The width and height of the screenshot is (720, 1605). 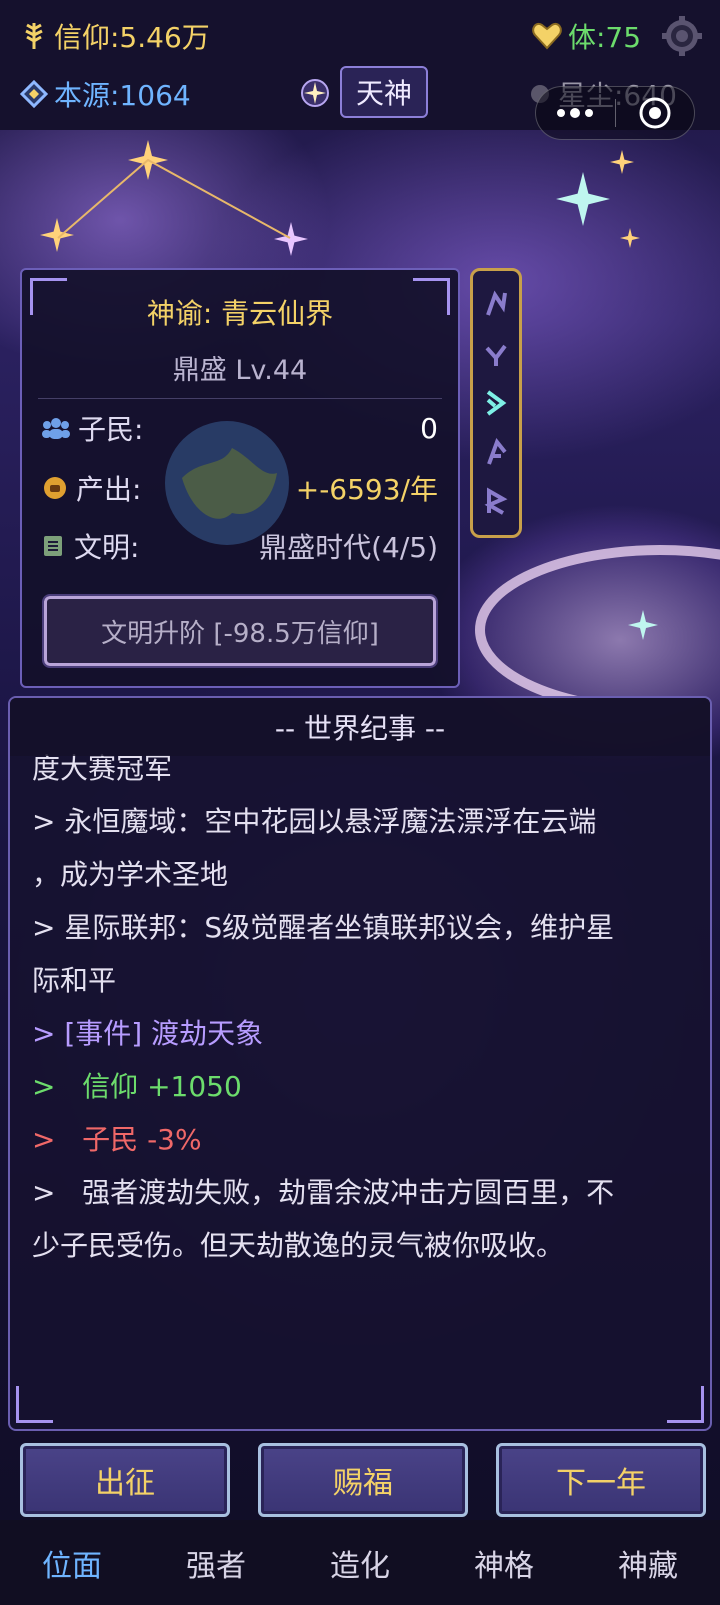 I want to click on tab-divinity: 神格, so click(x=504, y=1562).